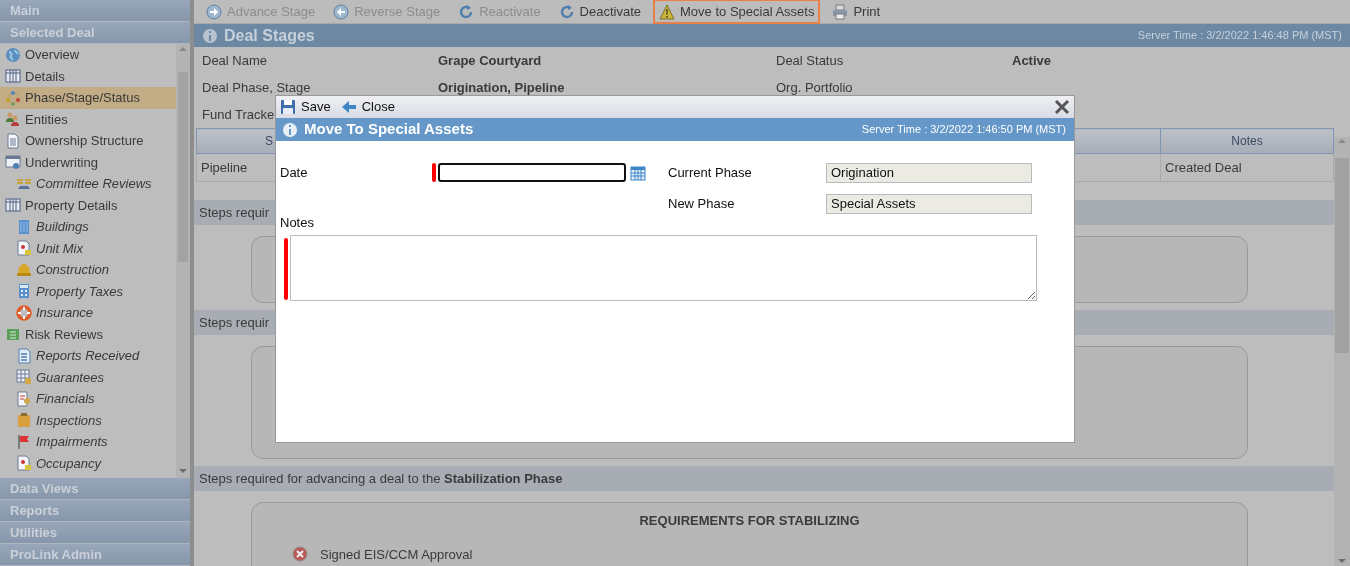  I want to click on sidebar-item: Construction, so click(88, 270).